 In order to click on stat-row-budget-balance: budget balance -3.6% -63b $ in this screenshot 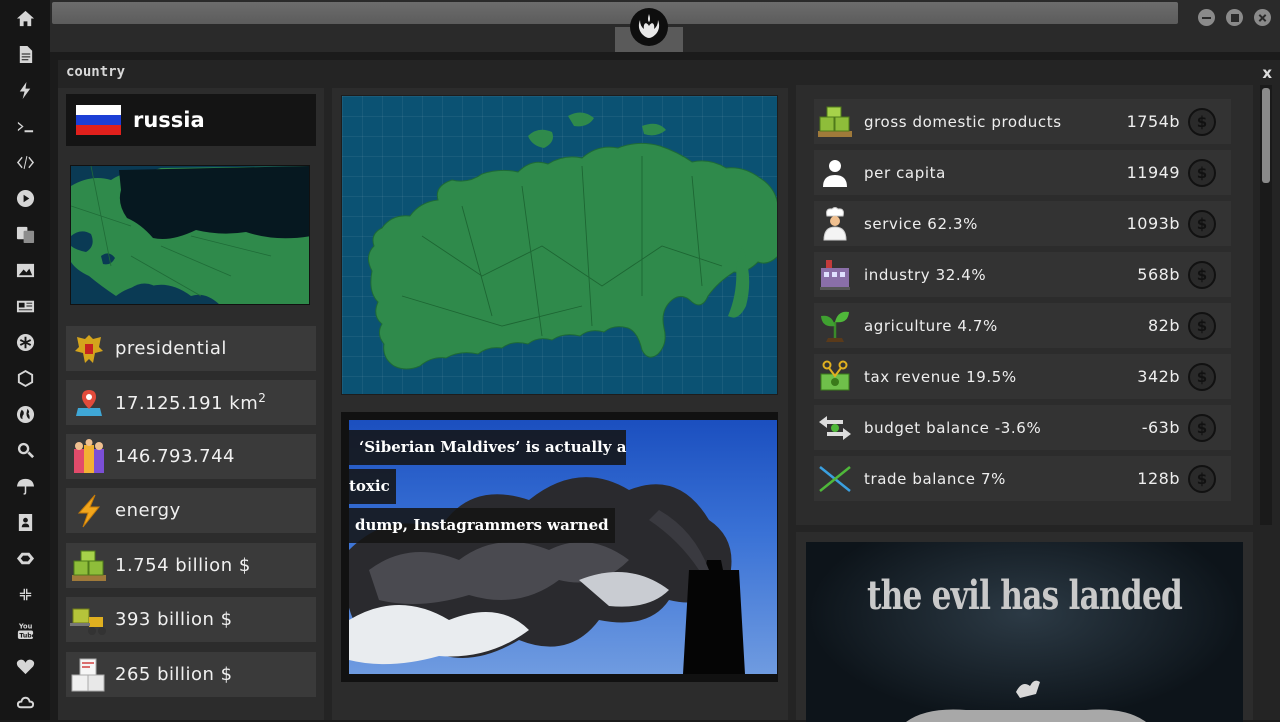, I will do `click(1022, 427)`.